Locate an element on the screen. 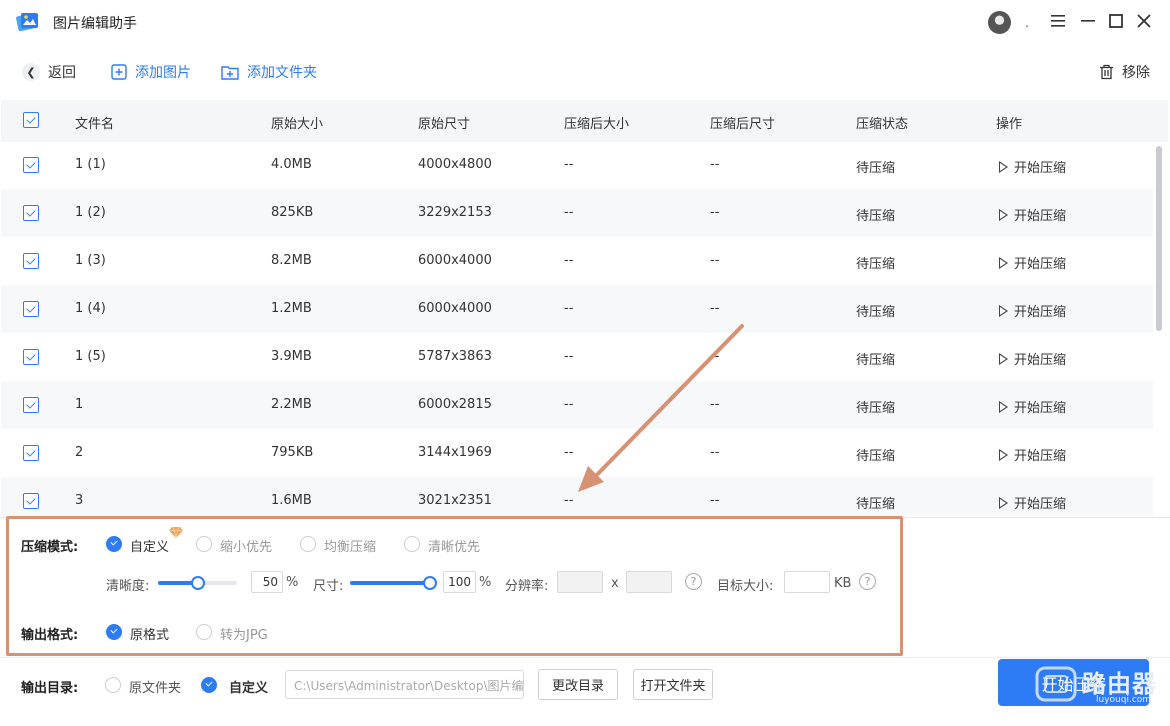  cell-size: 4.0MB is located at coordinates (291, 164).